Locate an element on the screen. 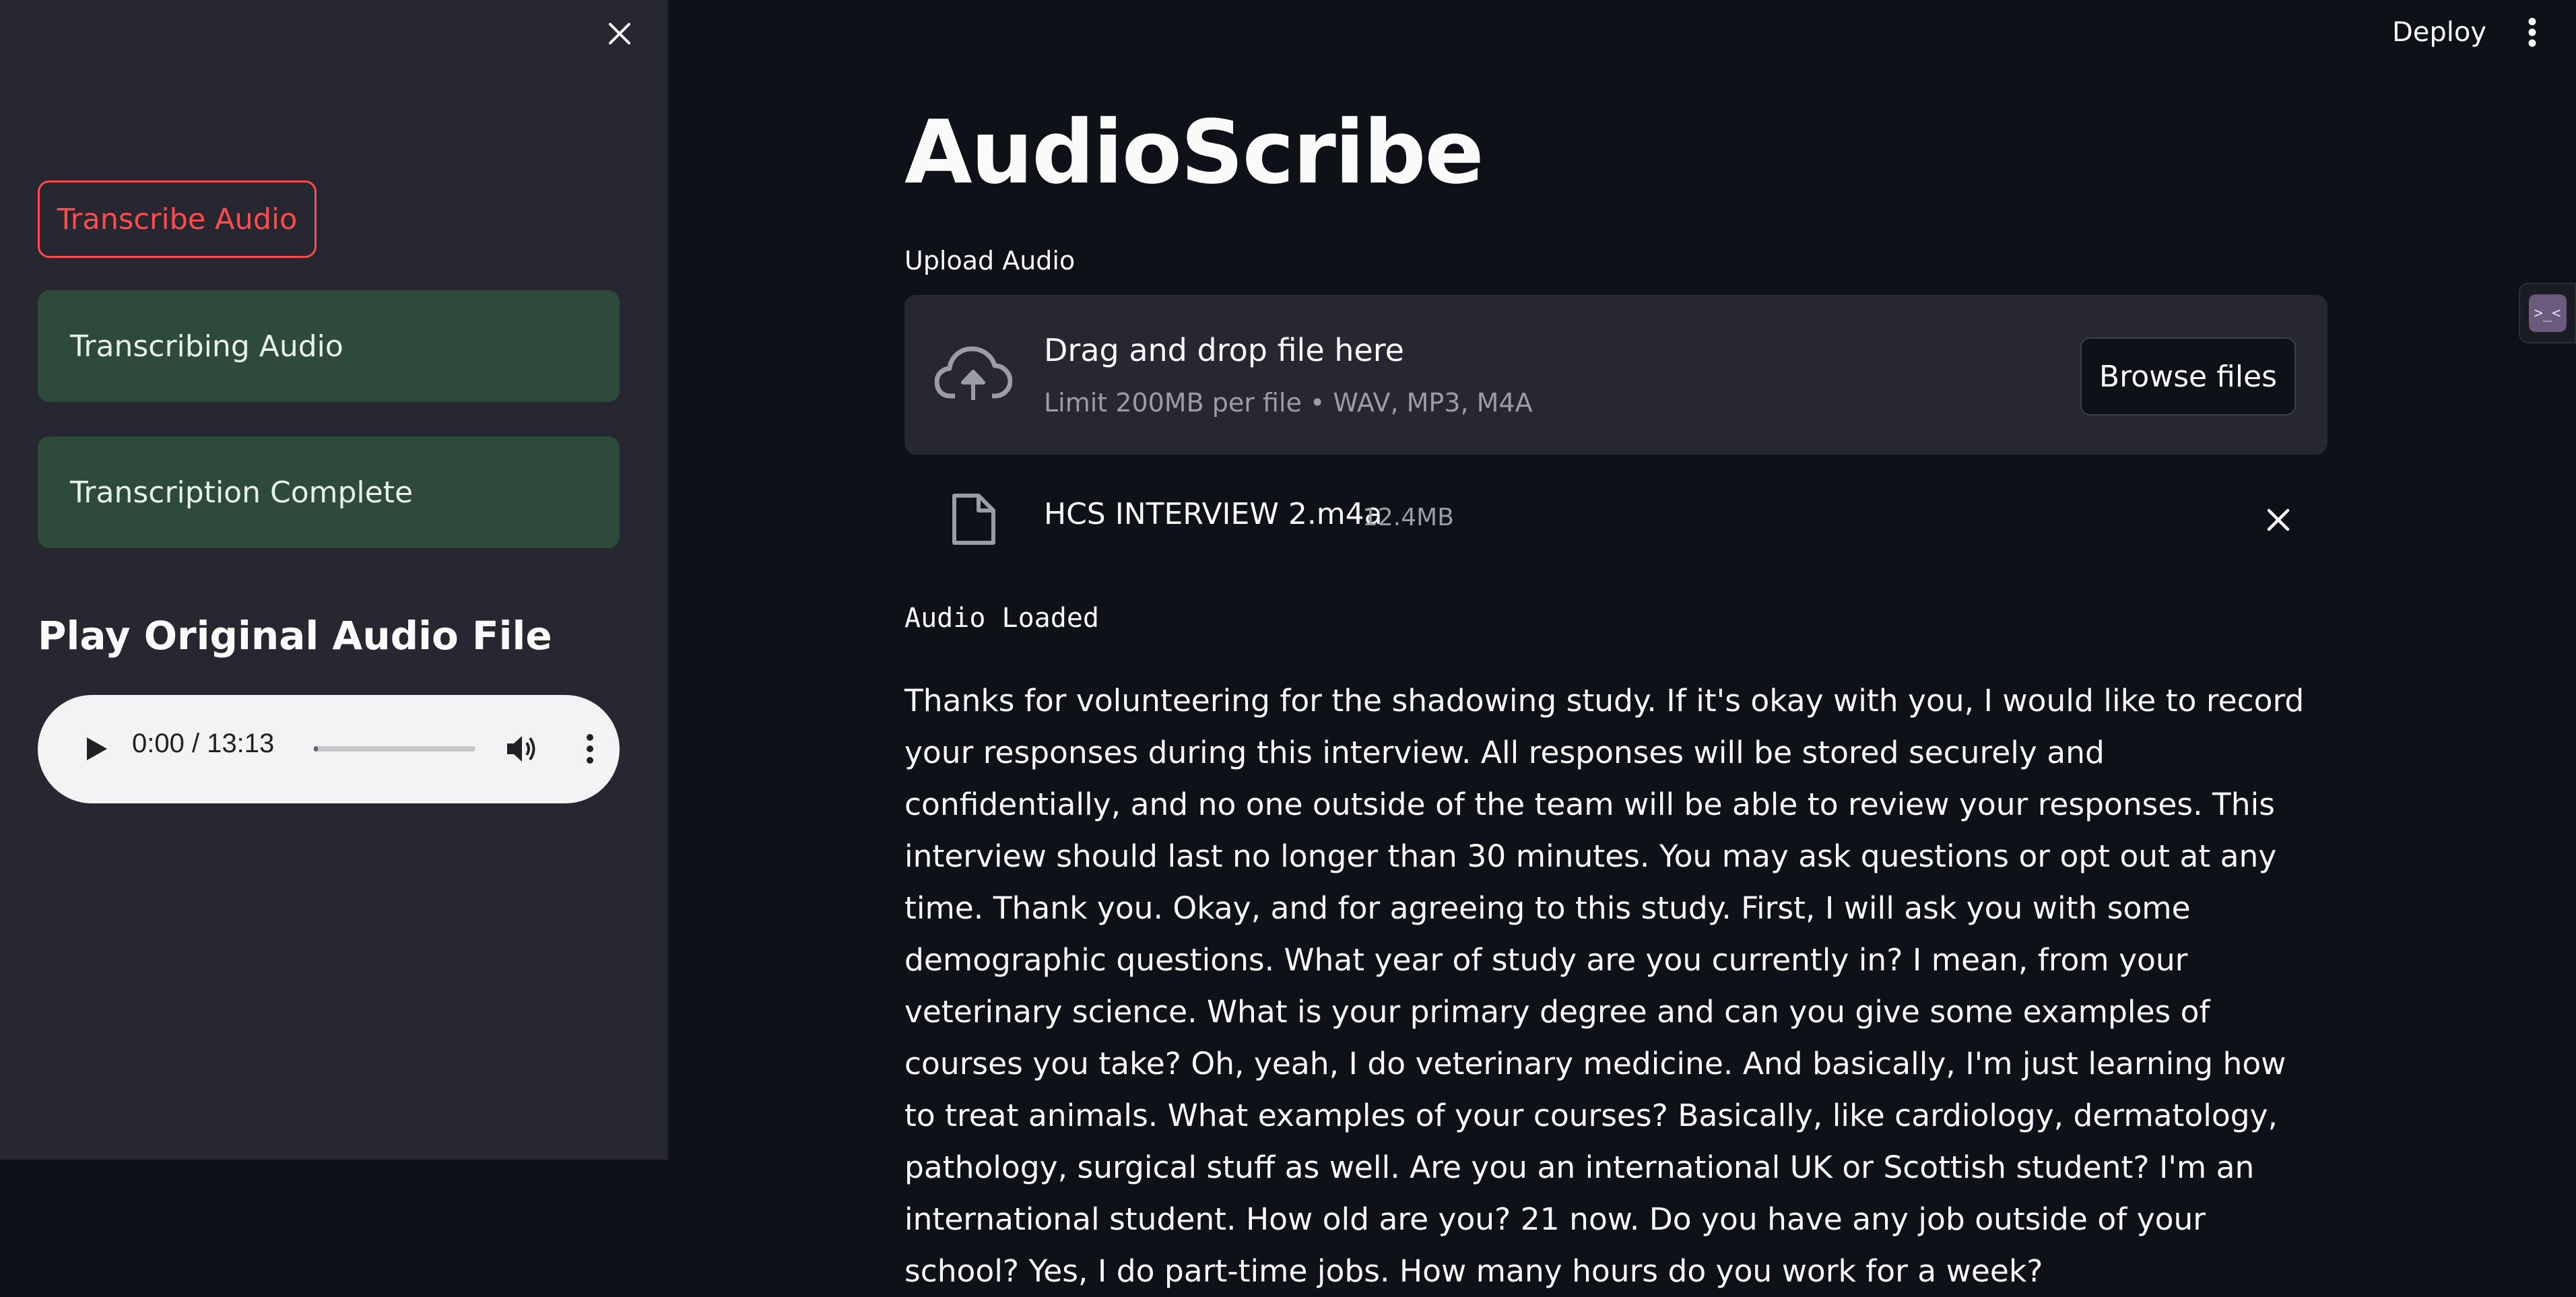  browse-files-button: Browse files is located at coordinates (2188, 376).